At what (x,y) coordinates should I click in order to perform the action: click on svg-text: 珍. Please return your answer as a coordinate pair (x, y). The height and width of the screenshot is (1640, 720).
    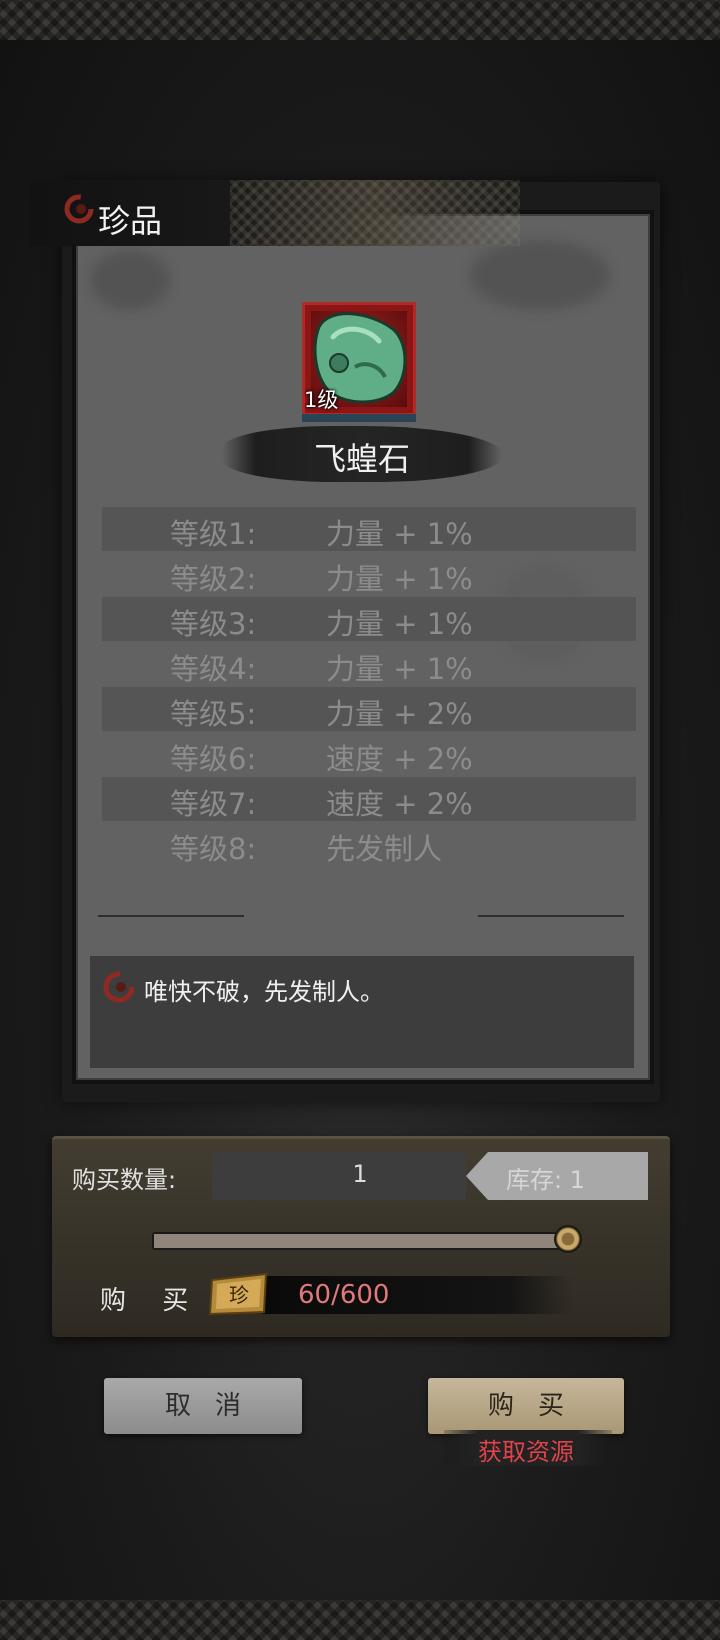
    Looking at the image, I should click on (239, 1295).